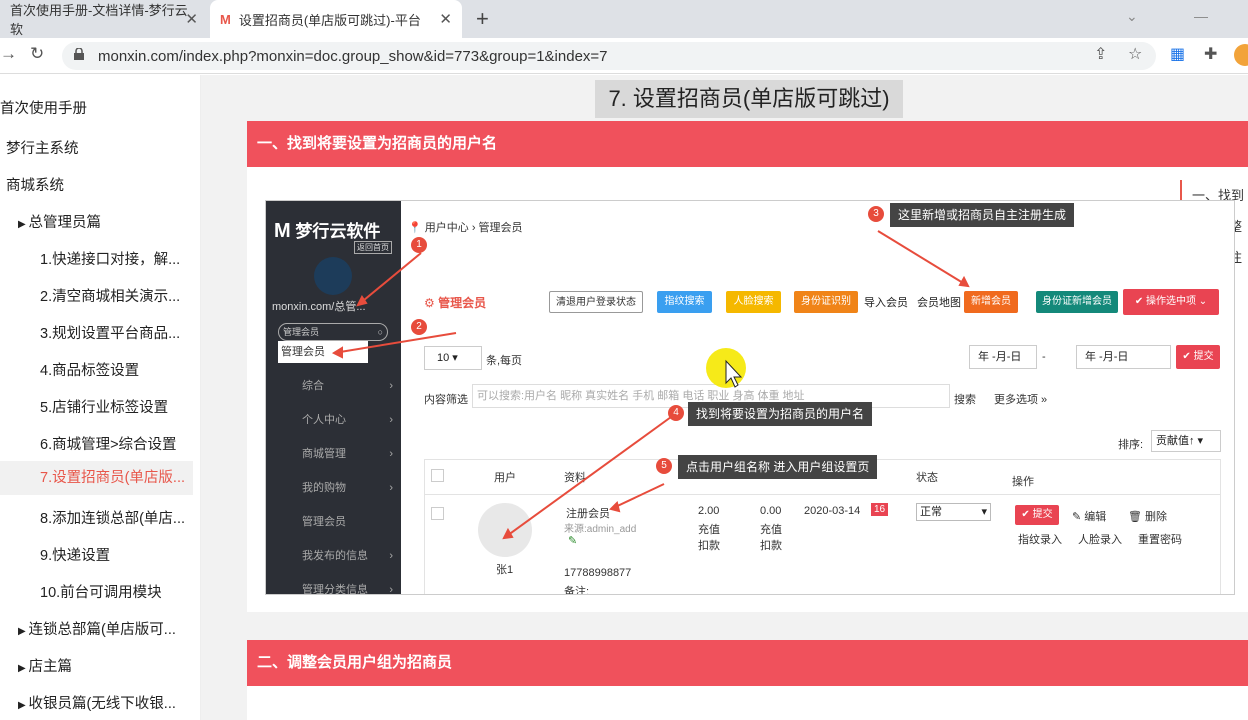 Image resolution: width=1248 pixels, height=720 pixels. Describe the element at coordinates (1132, 16) in the screenshot. I see `chevron-down-icon: ⌄` at that location.